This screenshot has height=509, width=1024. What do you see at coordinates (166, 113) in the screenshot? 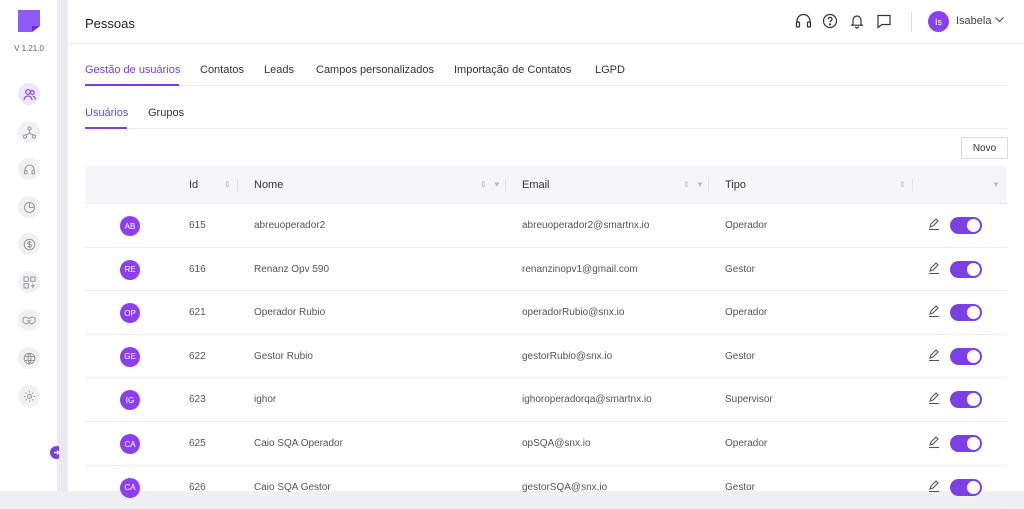
I see `tab-groups: Grupos` at bounding box center [166, 113].